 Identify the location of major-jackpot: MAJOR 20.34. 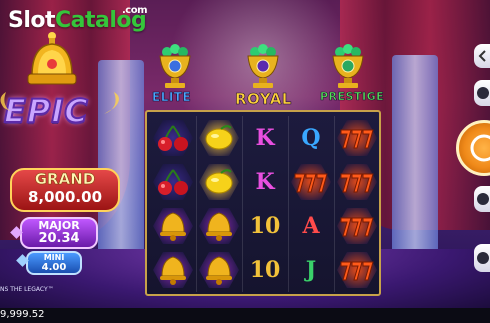
(59, 233).